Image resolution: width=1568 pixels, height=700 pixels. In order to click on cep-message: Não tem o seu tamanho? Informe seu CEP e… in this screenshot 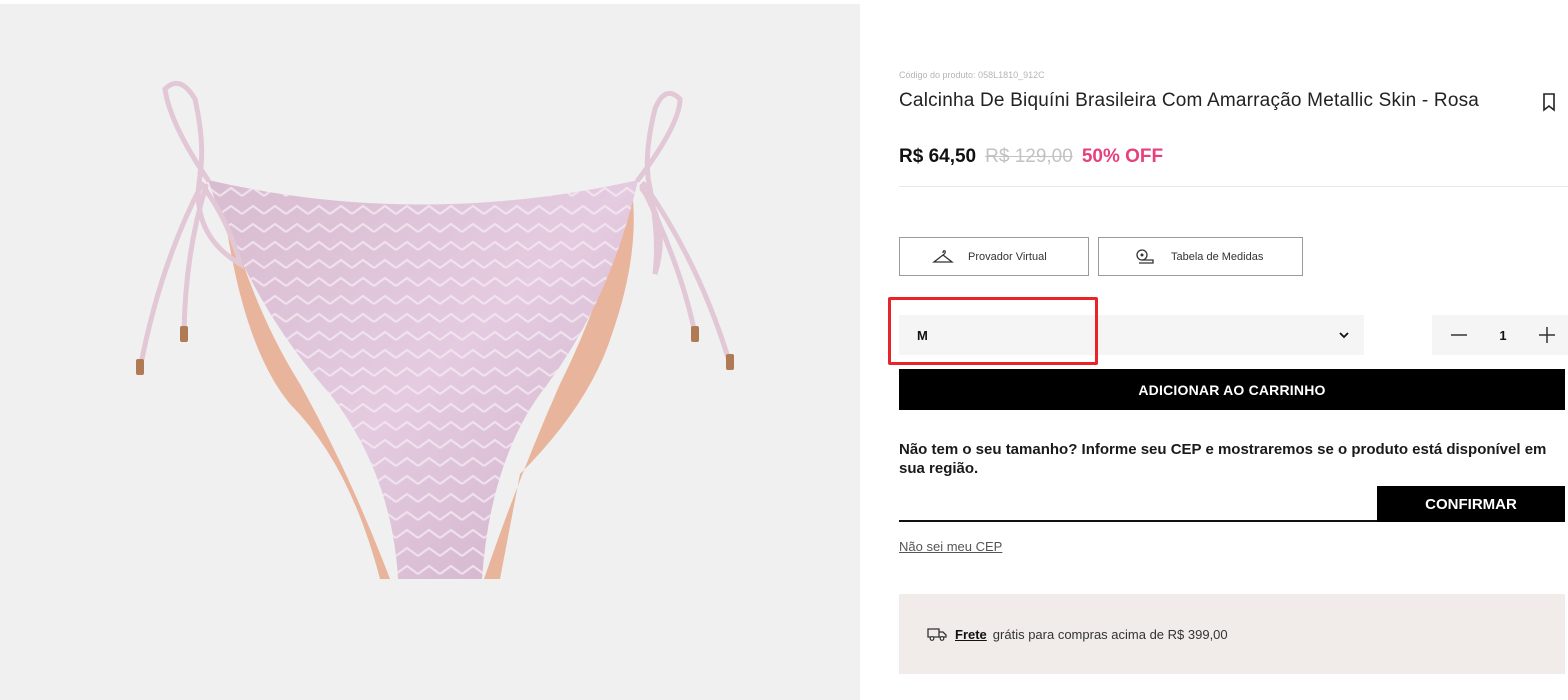, I will do `click(1223, 459)`.